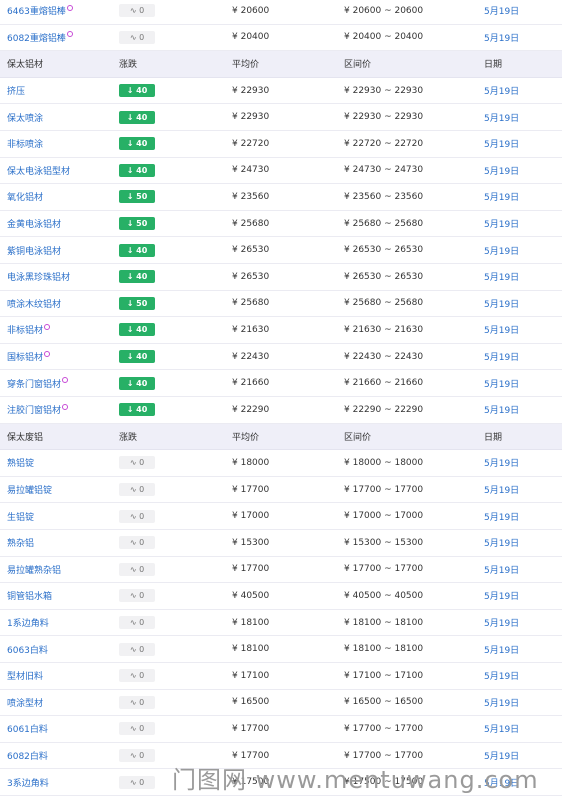 Image resolution: width=562 pixels, height=800 pixels. Describe the element at coordinates (62, 756) in the screenshot. I see `product-name-cell: 6082白料` at that location.